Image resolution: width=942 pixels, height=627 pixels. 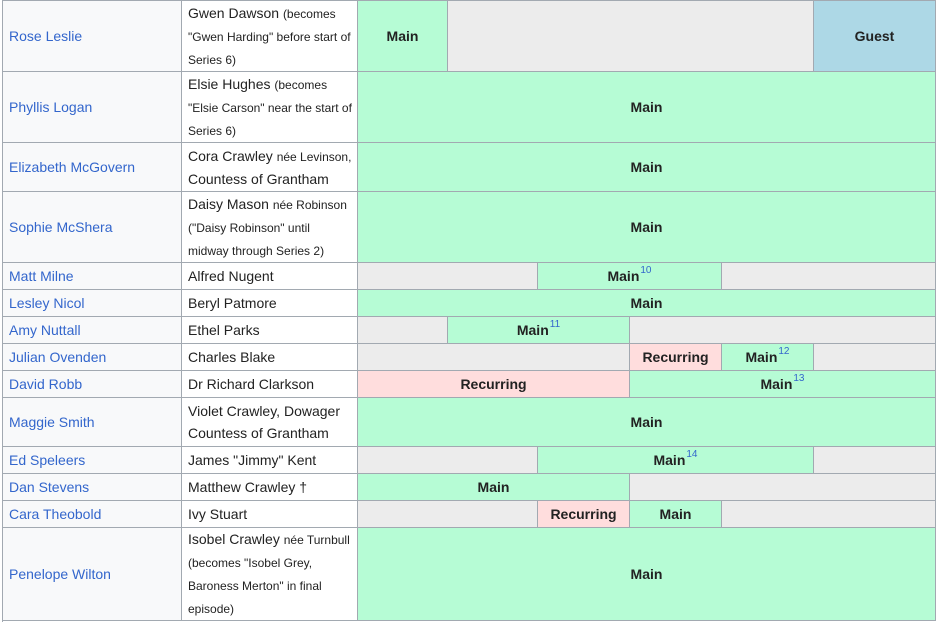 What do you see at coordinates (92, 460) in the screenshot?
I see `actor-link: Ed Speleers` at bounding box center [92, 460].